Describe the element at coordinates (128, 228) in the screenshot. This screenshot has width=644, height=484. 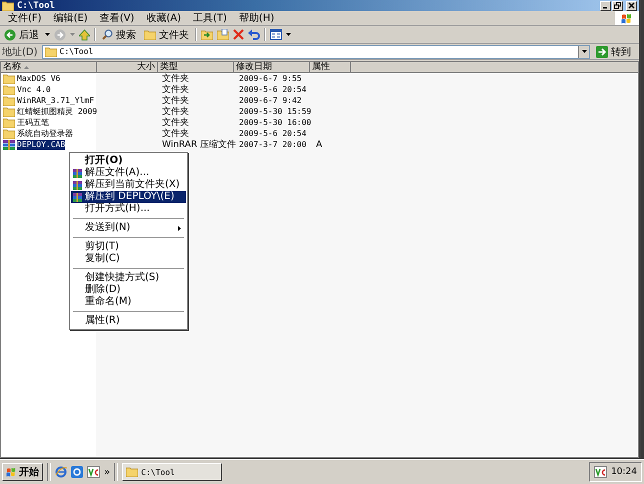
I see `context-menu-item: 发送到(N)` at that location.